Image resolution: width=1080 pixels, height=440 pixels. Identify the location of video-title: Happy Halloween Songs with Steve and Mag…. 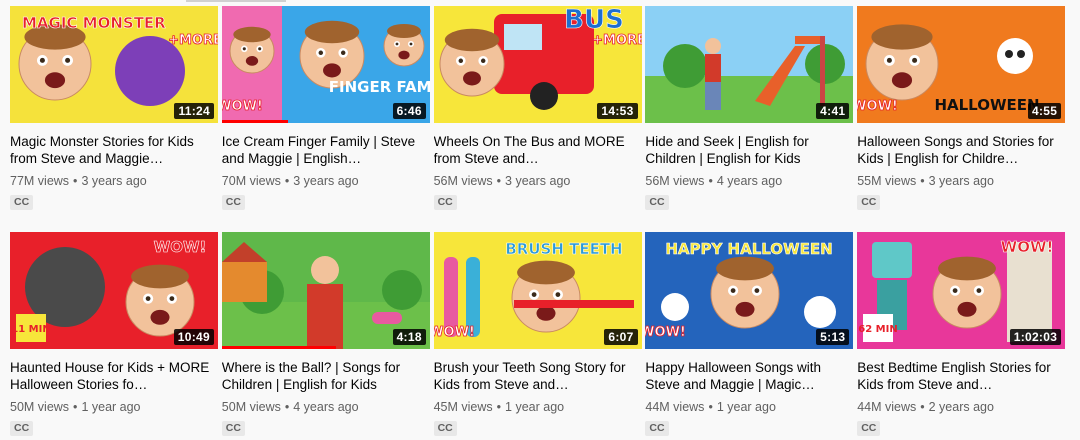
(749, 376).